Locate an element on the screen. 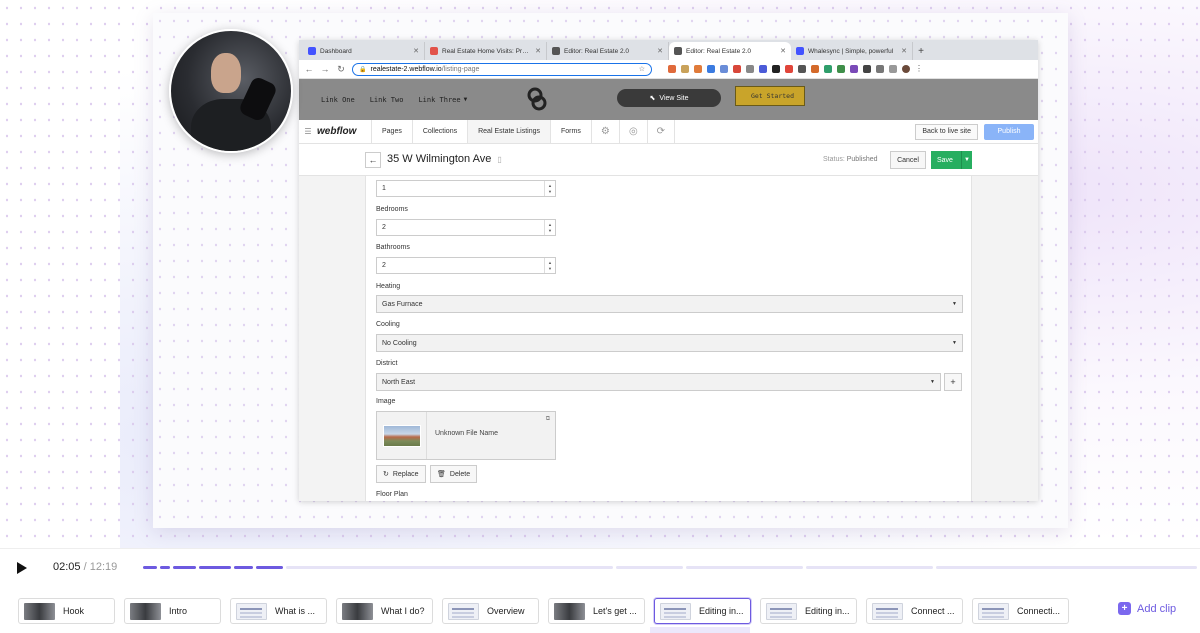 This screenshot has height=633, width=1200. back-arrow-icon: ← is located at coordinates (309, 69).